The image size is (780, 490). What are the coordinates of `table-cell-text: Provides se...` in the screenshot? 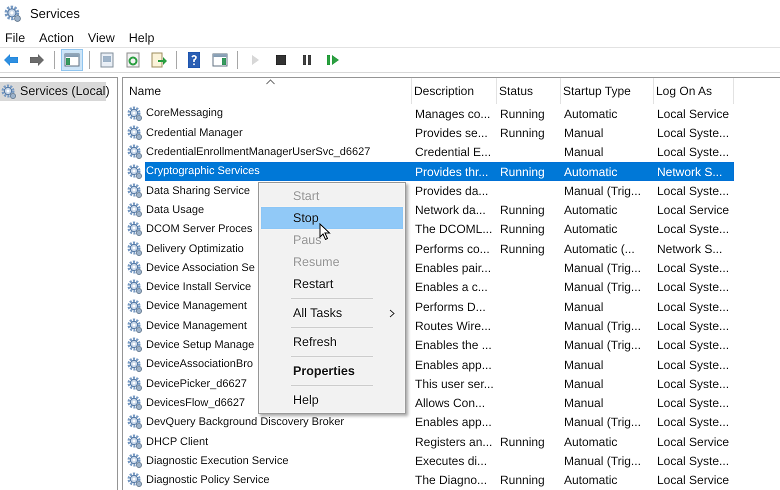 It's located at (451, 133).